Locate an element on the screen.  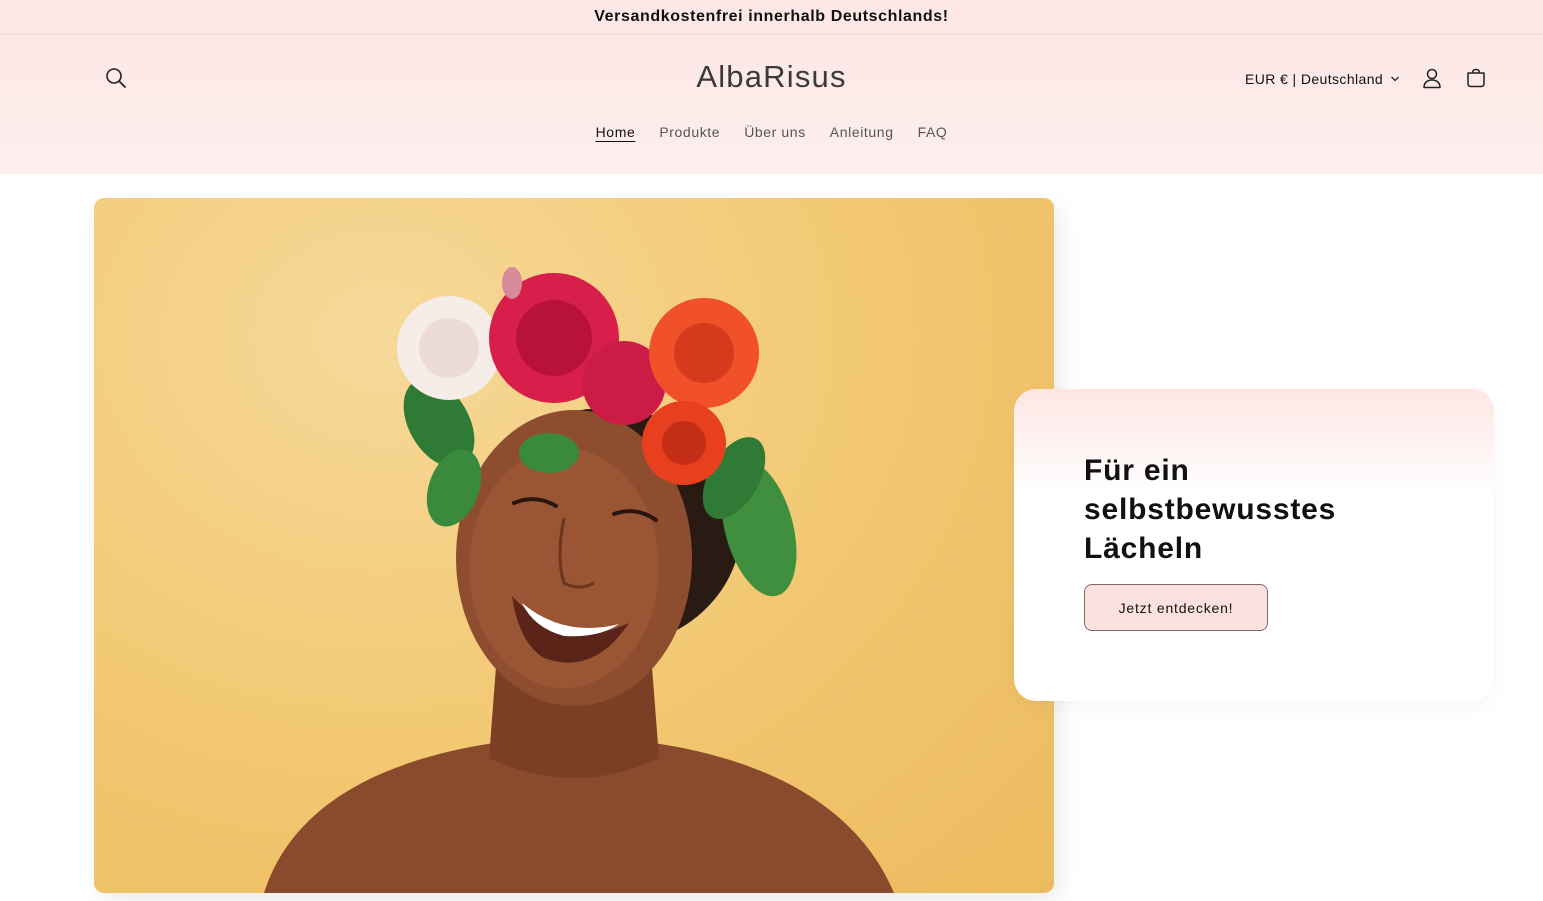
currency-country-selector: EUR € | Deutschland is located at coordinates (1322, 79).